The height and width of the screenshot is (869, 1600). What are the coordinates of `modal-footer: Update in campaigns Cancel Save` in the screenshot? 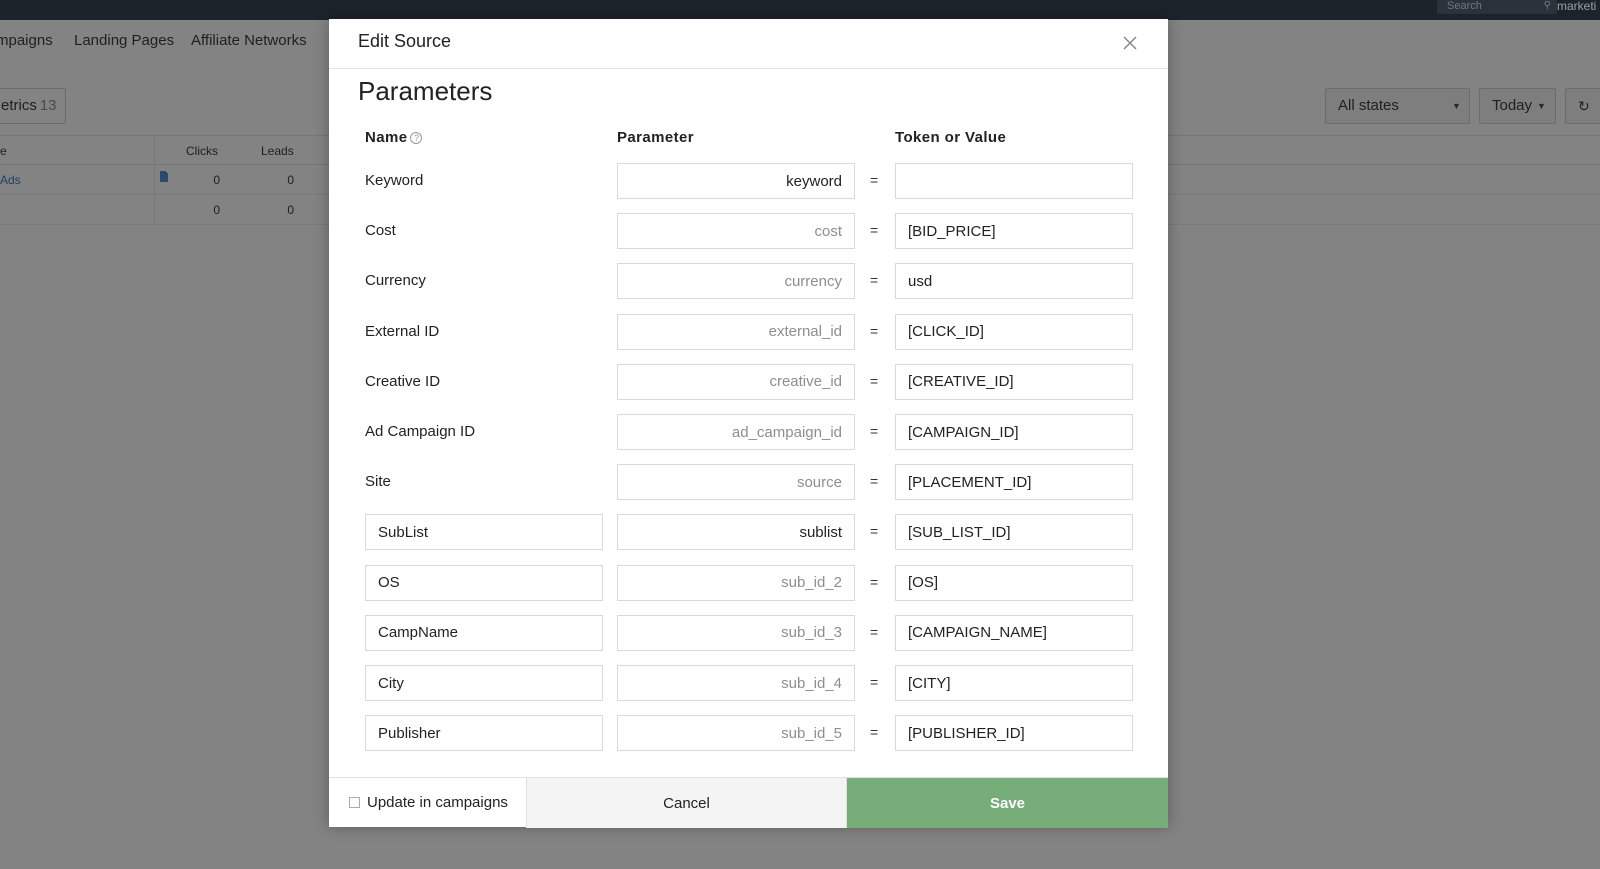 It's located at (748, 802).